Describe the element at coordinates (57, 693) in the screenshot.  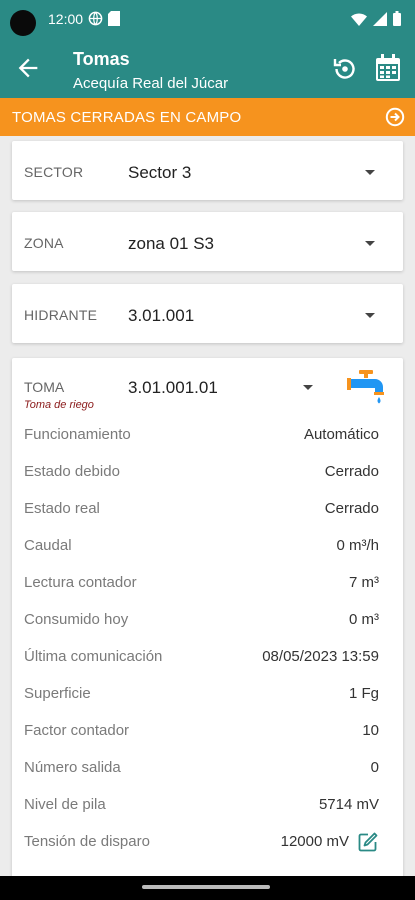
I see `detail-label: Superficie` at that location.